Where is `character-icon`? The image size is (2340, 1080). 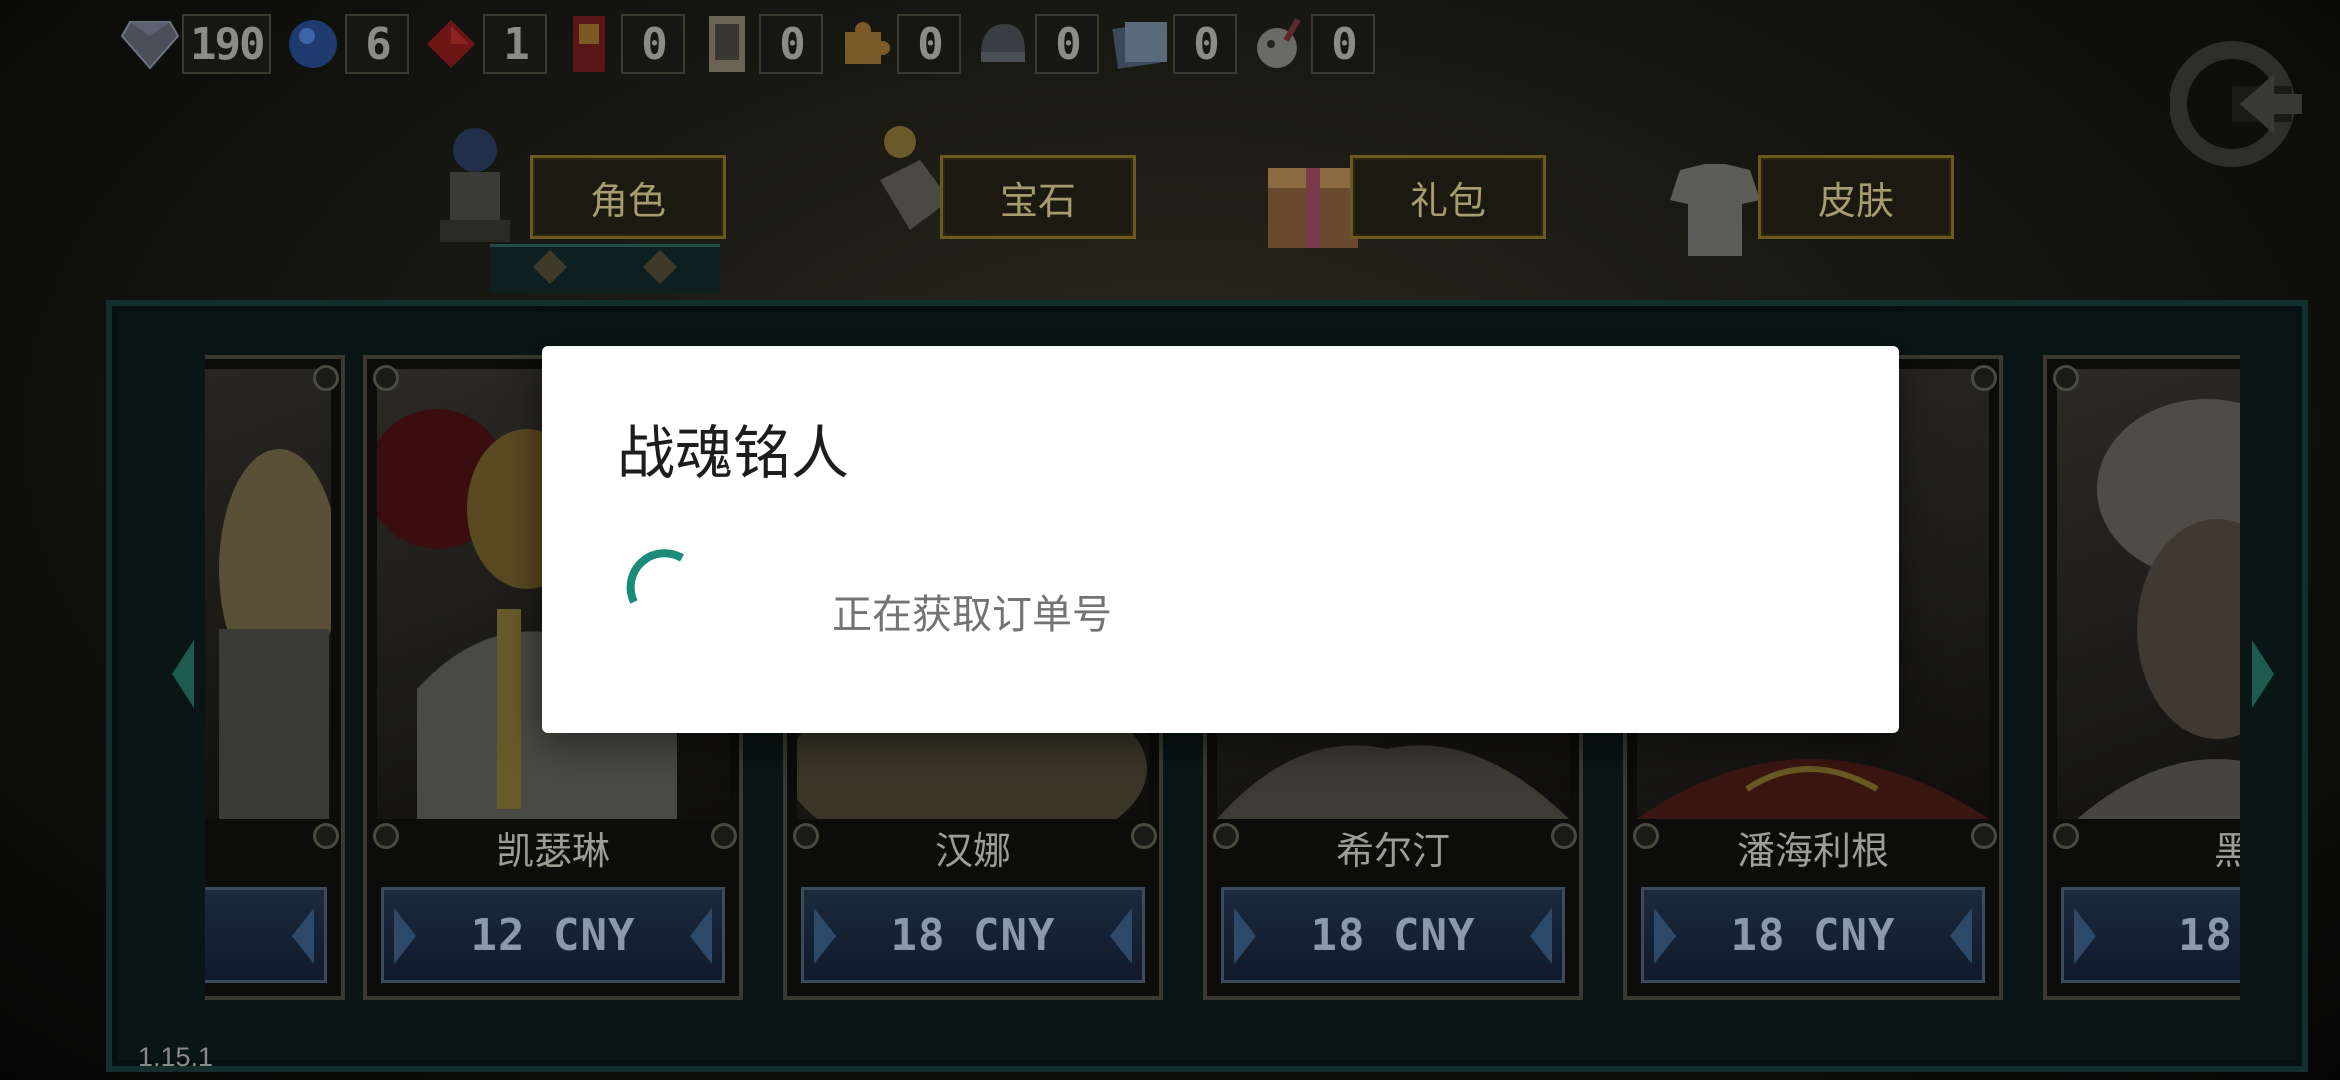 character-icon is located at coordinates (475, 185).